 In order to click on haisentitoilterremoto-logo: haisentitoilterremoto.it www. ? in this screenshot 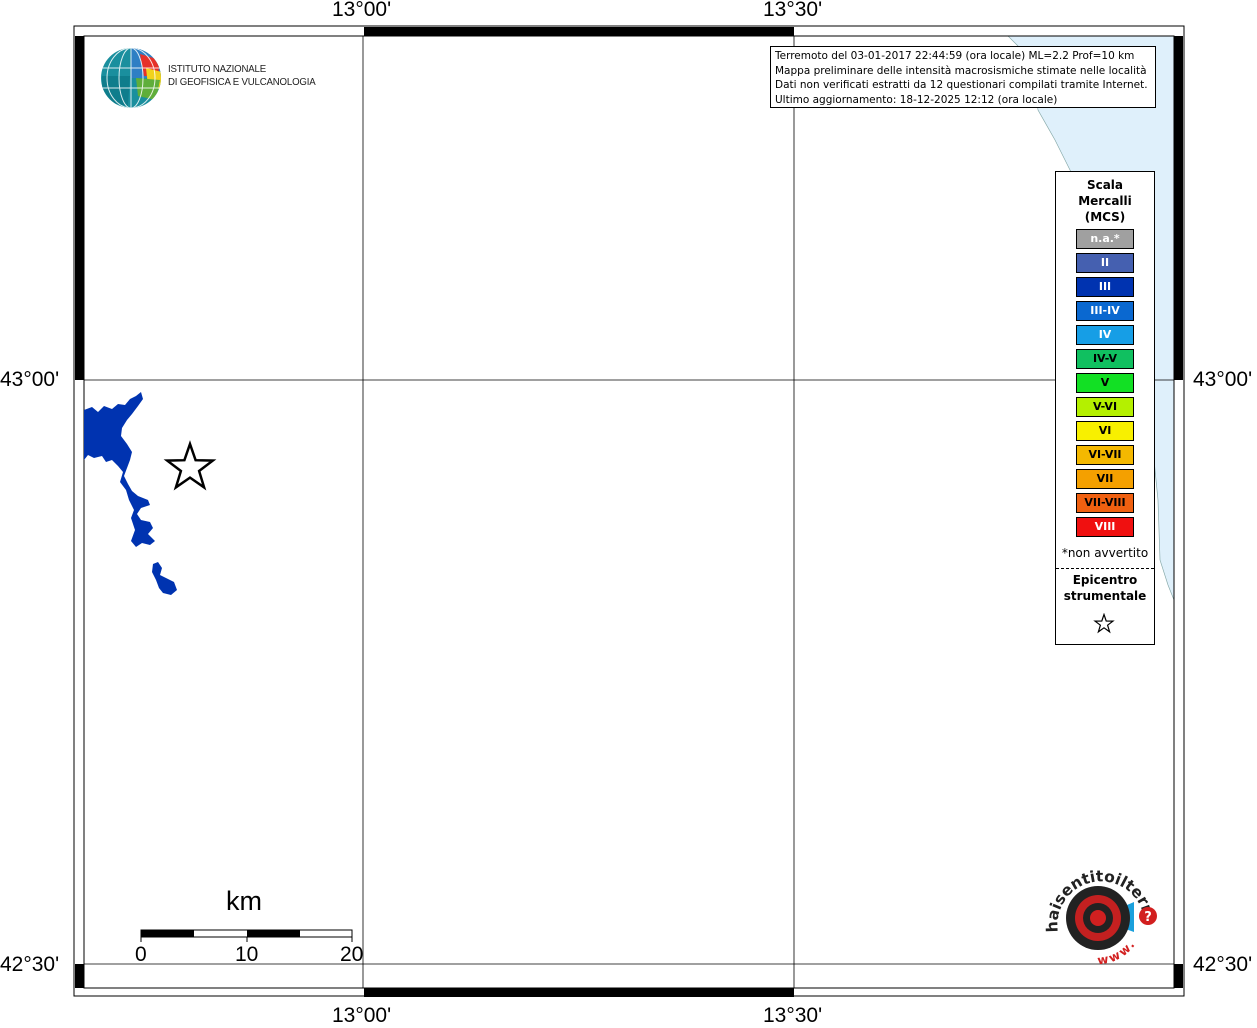, I will do `click(1099, 915)`.